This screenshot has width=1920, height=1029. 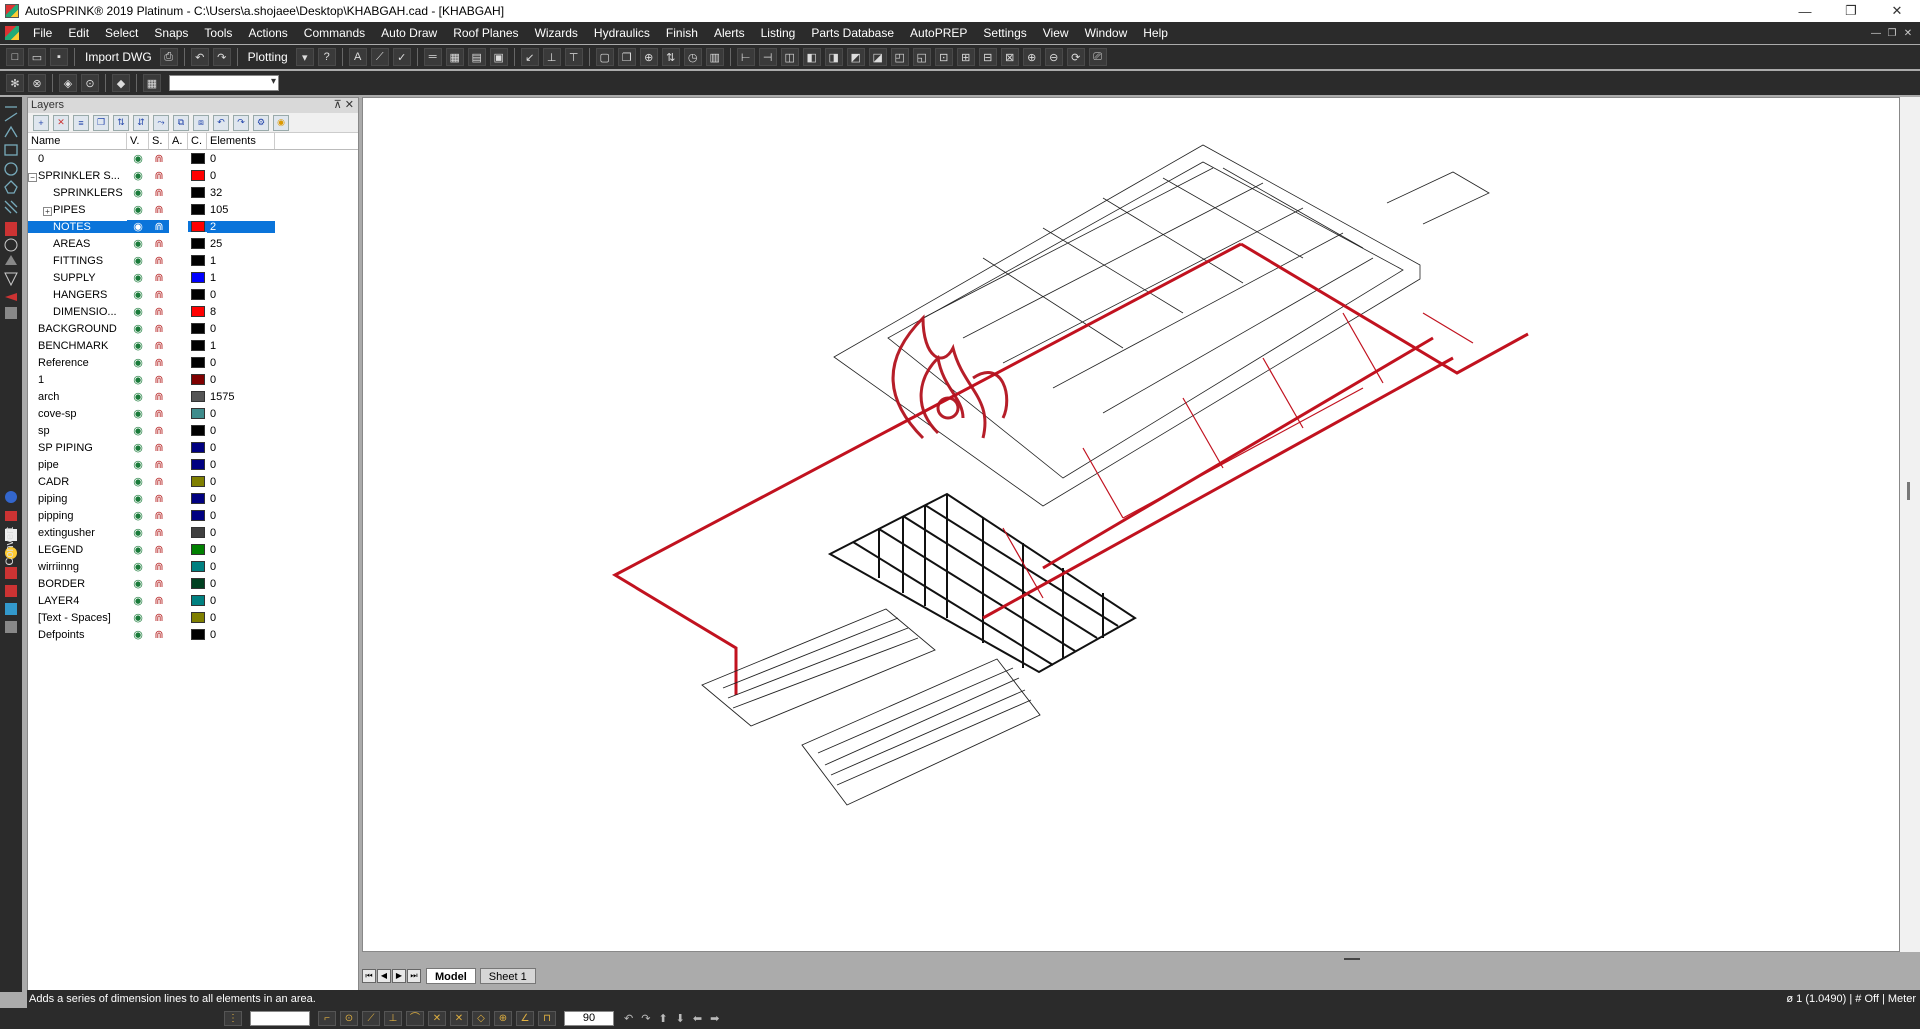 What do you see at coordinates (193, 328) in the screenshot?
I see `layer-row: BACKGROUND ◉ ⋒ 0` at bounding box center [193, 328].